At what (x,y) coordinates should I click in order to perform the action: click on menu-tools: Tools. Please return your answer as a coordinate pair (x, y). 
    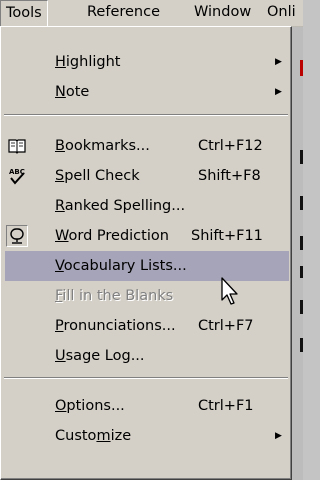
    Looking at the image, I should click on (24, 13).